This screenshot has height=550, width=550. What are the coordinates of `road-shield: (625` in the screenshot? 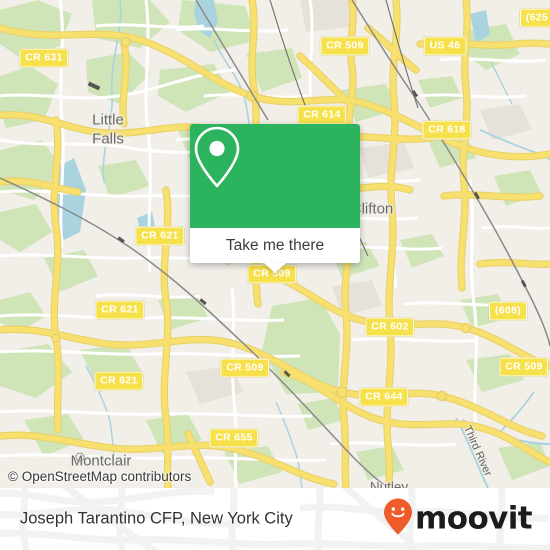 It's located at (534, 18).